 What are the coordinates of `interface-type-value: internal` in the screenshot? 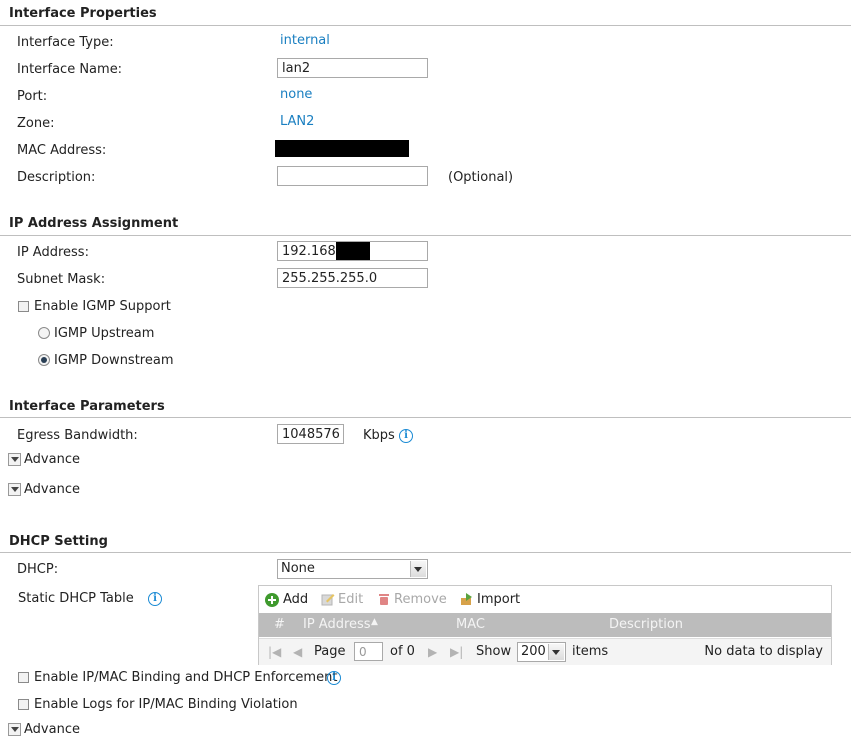 It's located at (305, 40).